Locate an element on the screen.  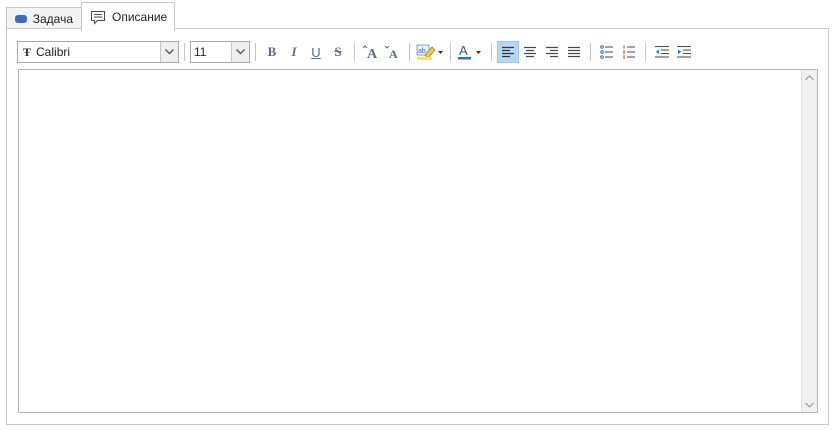
vertical-scrollbar is located at coordinates (809, 241).